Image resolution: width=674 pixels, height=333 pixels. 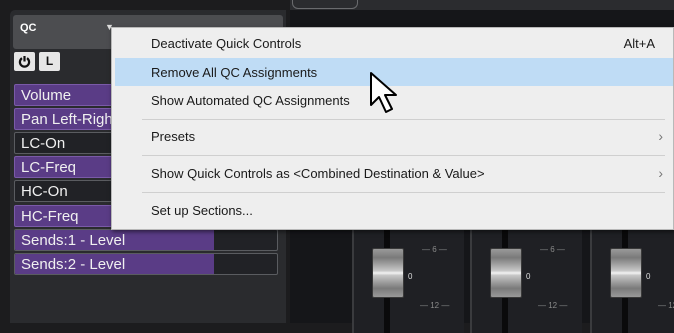 What do you see at coordinates (383, 92) in the screenshot?
I see `mouse-pointer-icon` at bounding box center [383, 92].